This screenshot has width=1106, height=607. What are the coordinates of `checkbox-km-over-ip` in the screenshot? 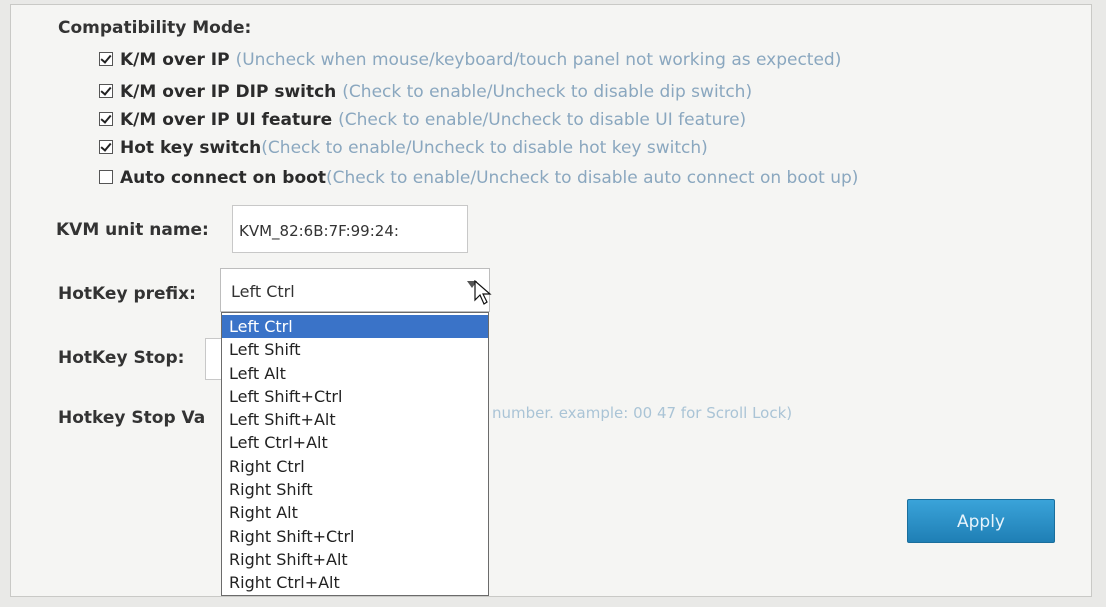 It's located at (106, 59).